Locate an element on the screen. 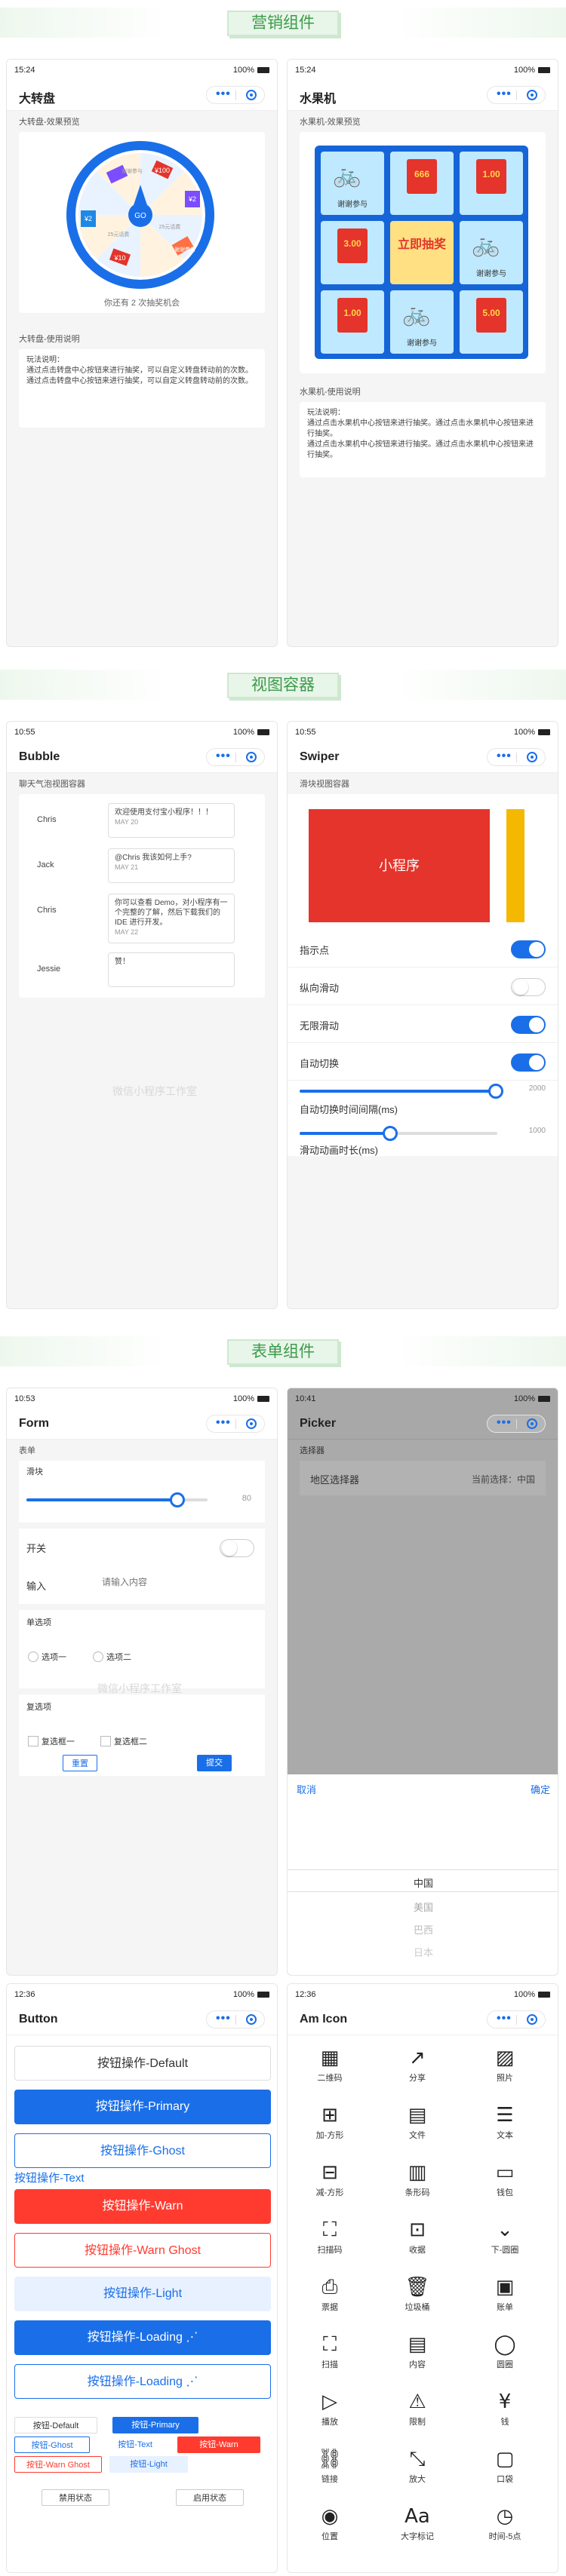 This screenshot has height=2576, width=566. disabled-toggle-button: 禁用状态 is located at coordinates (75, 2497).